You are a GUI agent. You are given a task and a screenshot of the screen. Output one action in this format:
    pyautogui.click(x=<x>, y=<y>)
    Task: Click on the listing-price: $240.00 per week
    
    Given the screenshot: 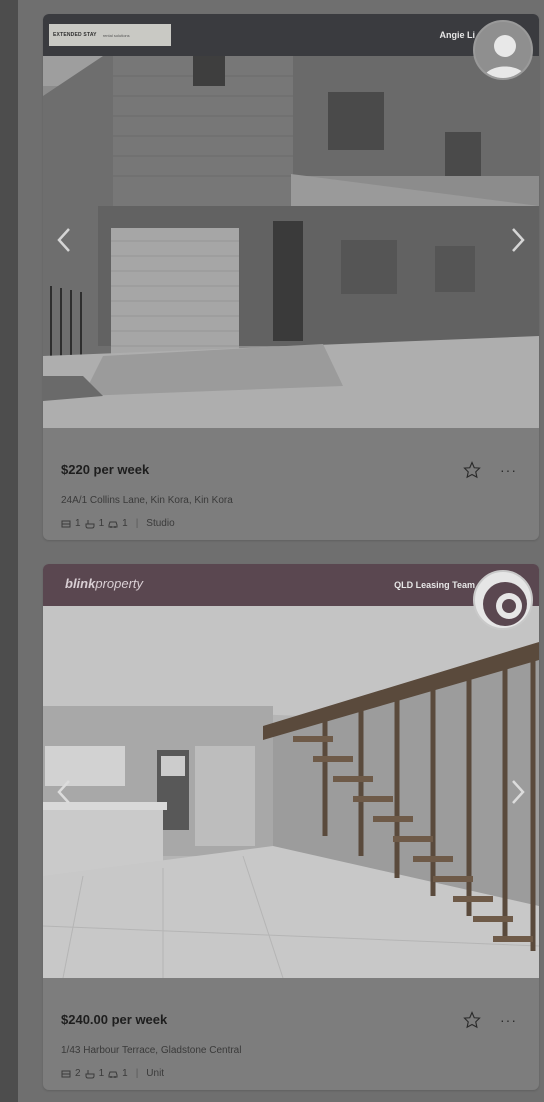 What is the action you would take?
    pyautogui.click(x=114, y=1019)
    